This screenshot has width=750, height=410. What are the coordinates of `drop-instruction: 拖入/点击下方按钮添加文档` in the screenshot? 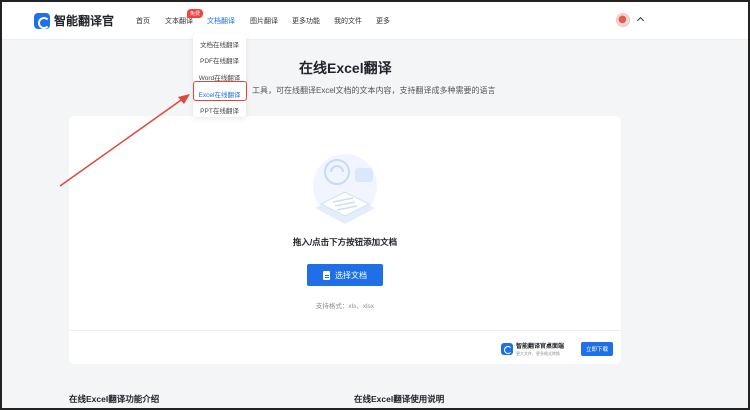 It's located at (345, 242).